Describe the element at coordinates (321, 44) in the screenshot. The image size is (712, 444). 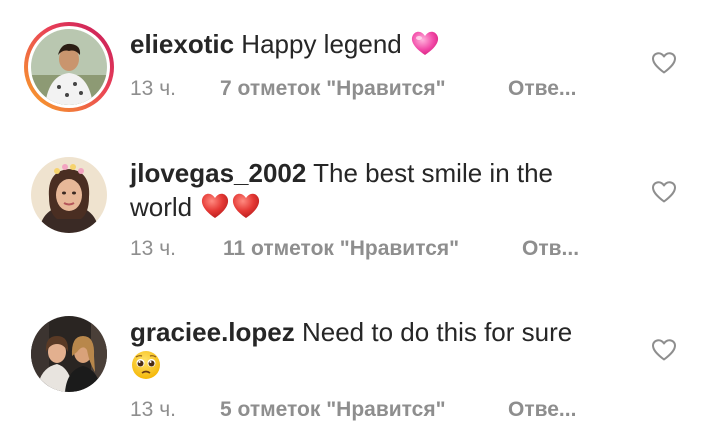
I see `comment-body: Happy legend` at that location.